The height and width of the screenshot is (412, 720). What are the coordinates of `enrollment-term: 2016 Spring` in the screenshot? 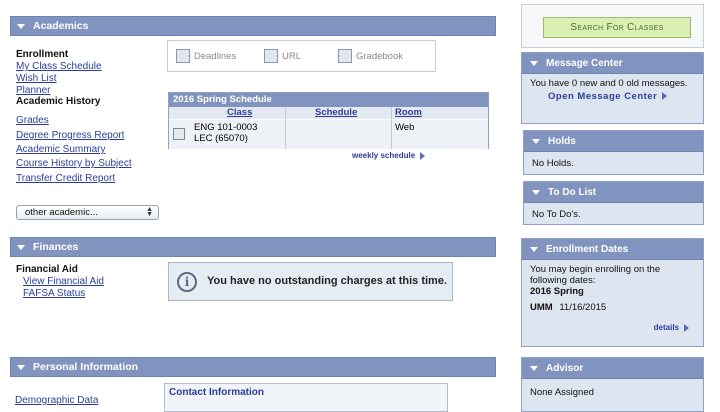 It's located at (557, 291).